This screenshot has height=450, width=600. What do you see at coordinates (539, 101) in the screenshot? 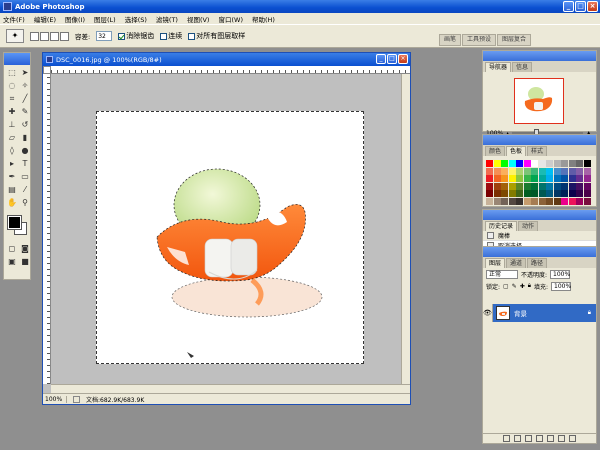
I see `navigator-thumbnail` at bounding box center [539, 101].